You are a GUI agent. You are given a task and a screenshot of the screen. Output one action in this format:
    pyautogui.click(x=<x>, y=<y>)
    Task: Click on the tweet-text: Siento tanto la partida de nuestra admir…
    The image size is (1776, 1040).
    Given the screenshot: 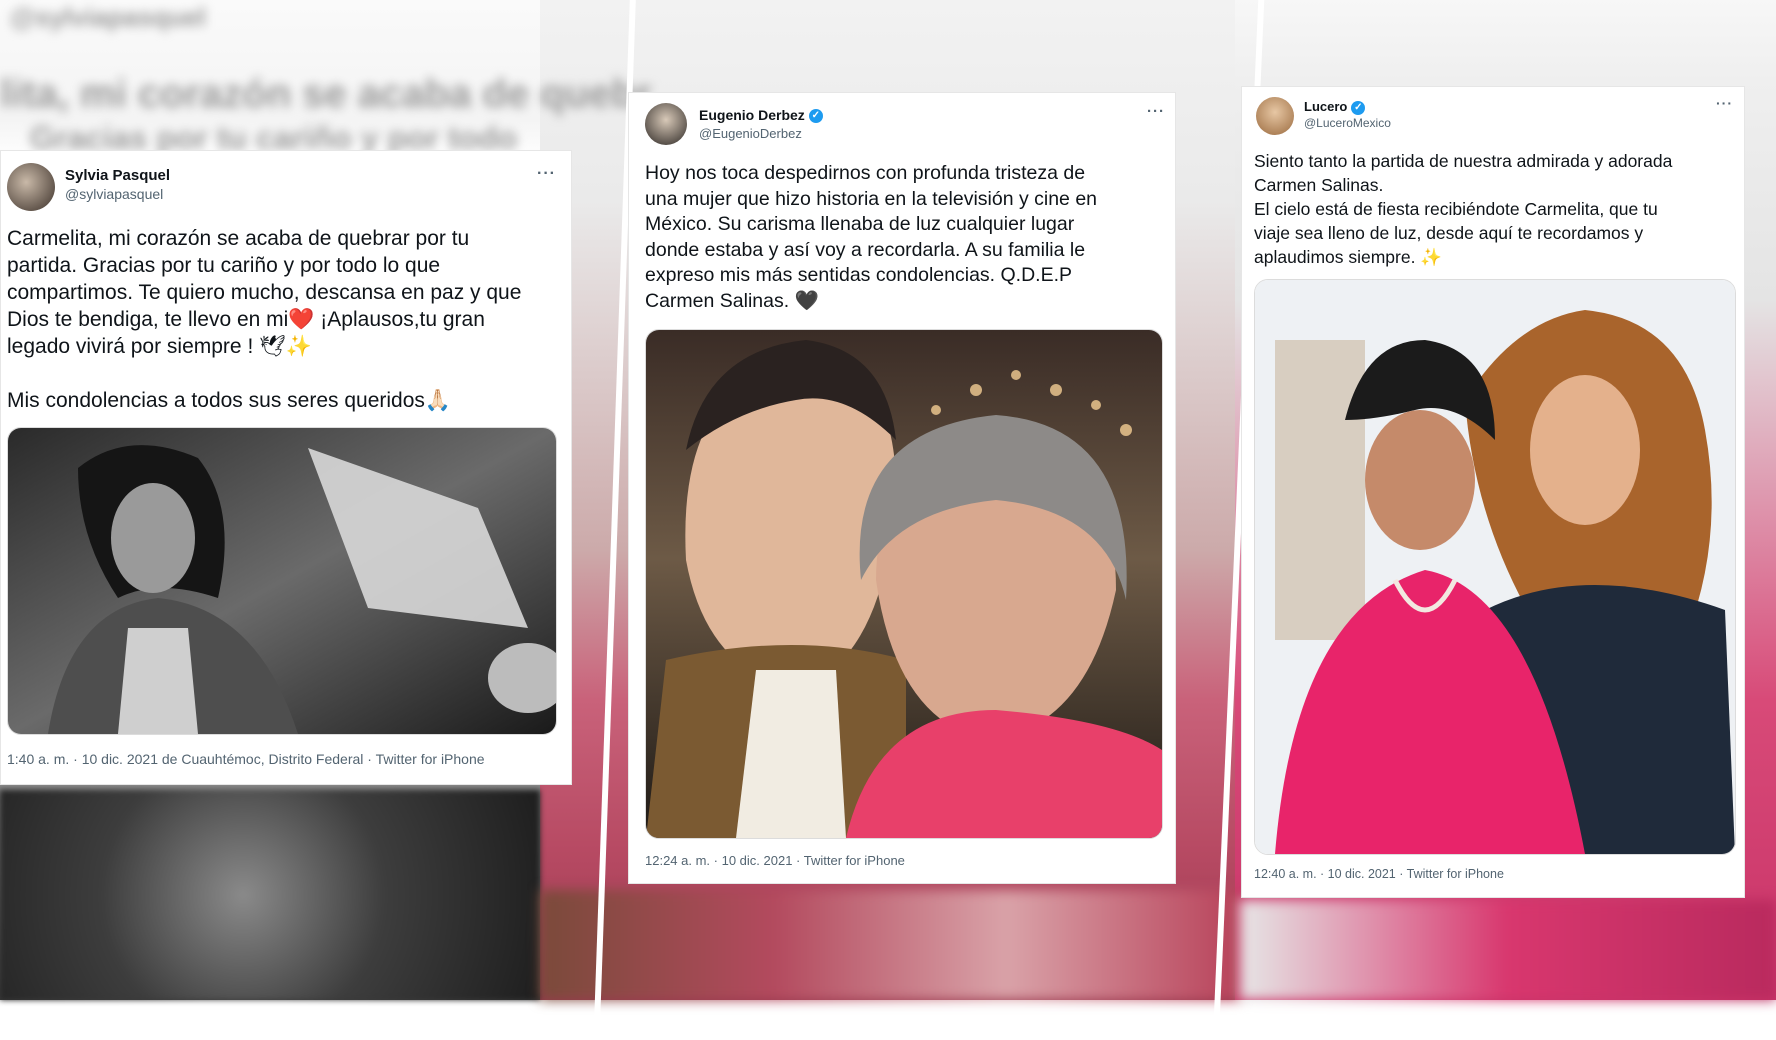 What is the action you would take?
    pyautogui.click(x=1463, y=209)
    